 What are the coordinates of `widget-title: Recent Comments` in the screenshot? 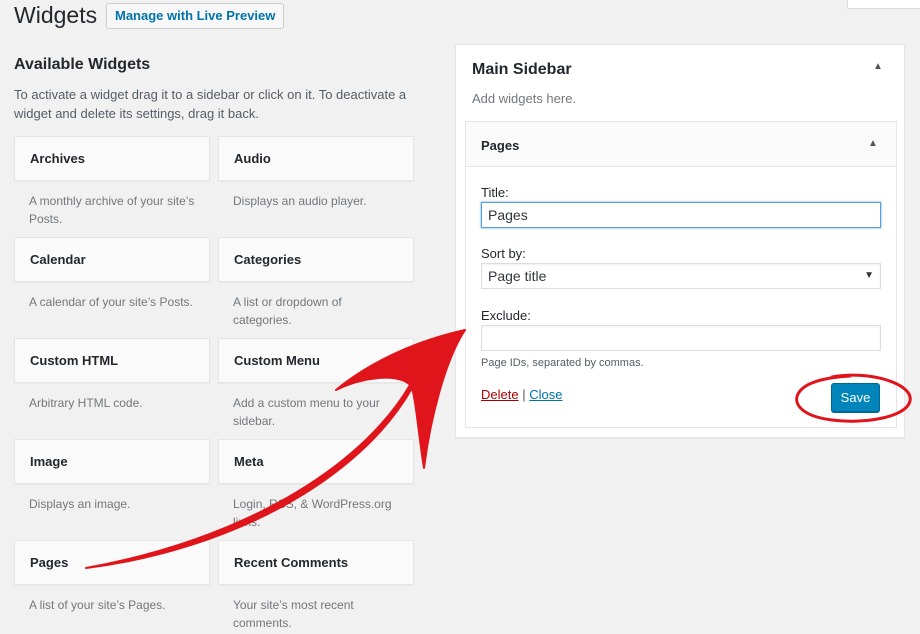 It's located at (316, 562).